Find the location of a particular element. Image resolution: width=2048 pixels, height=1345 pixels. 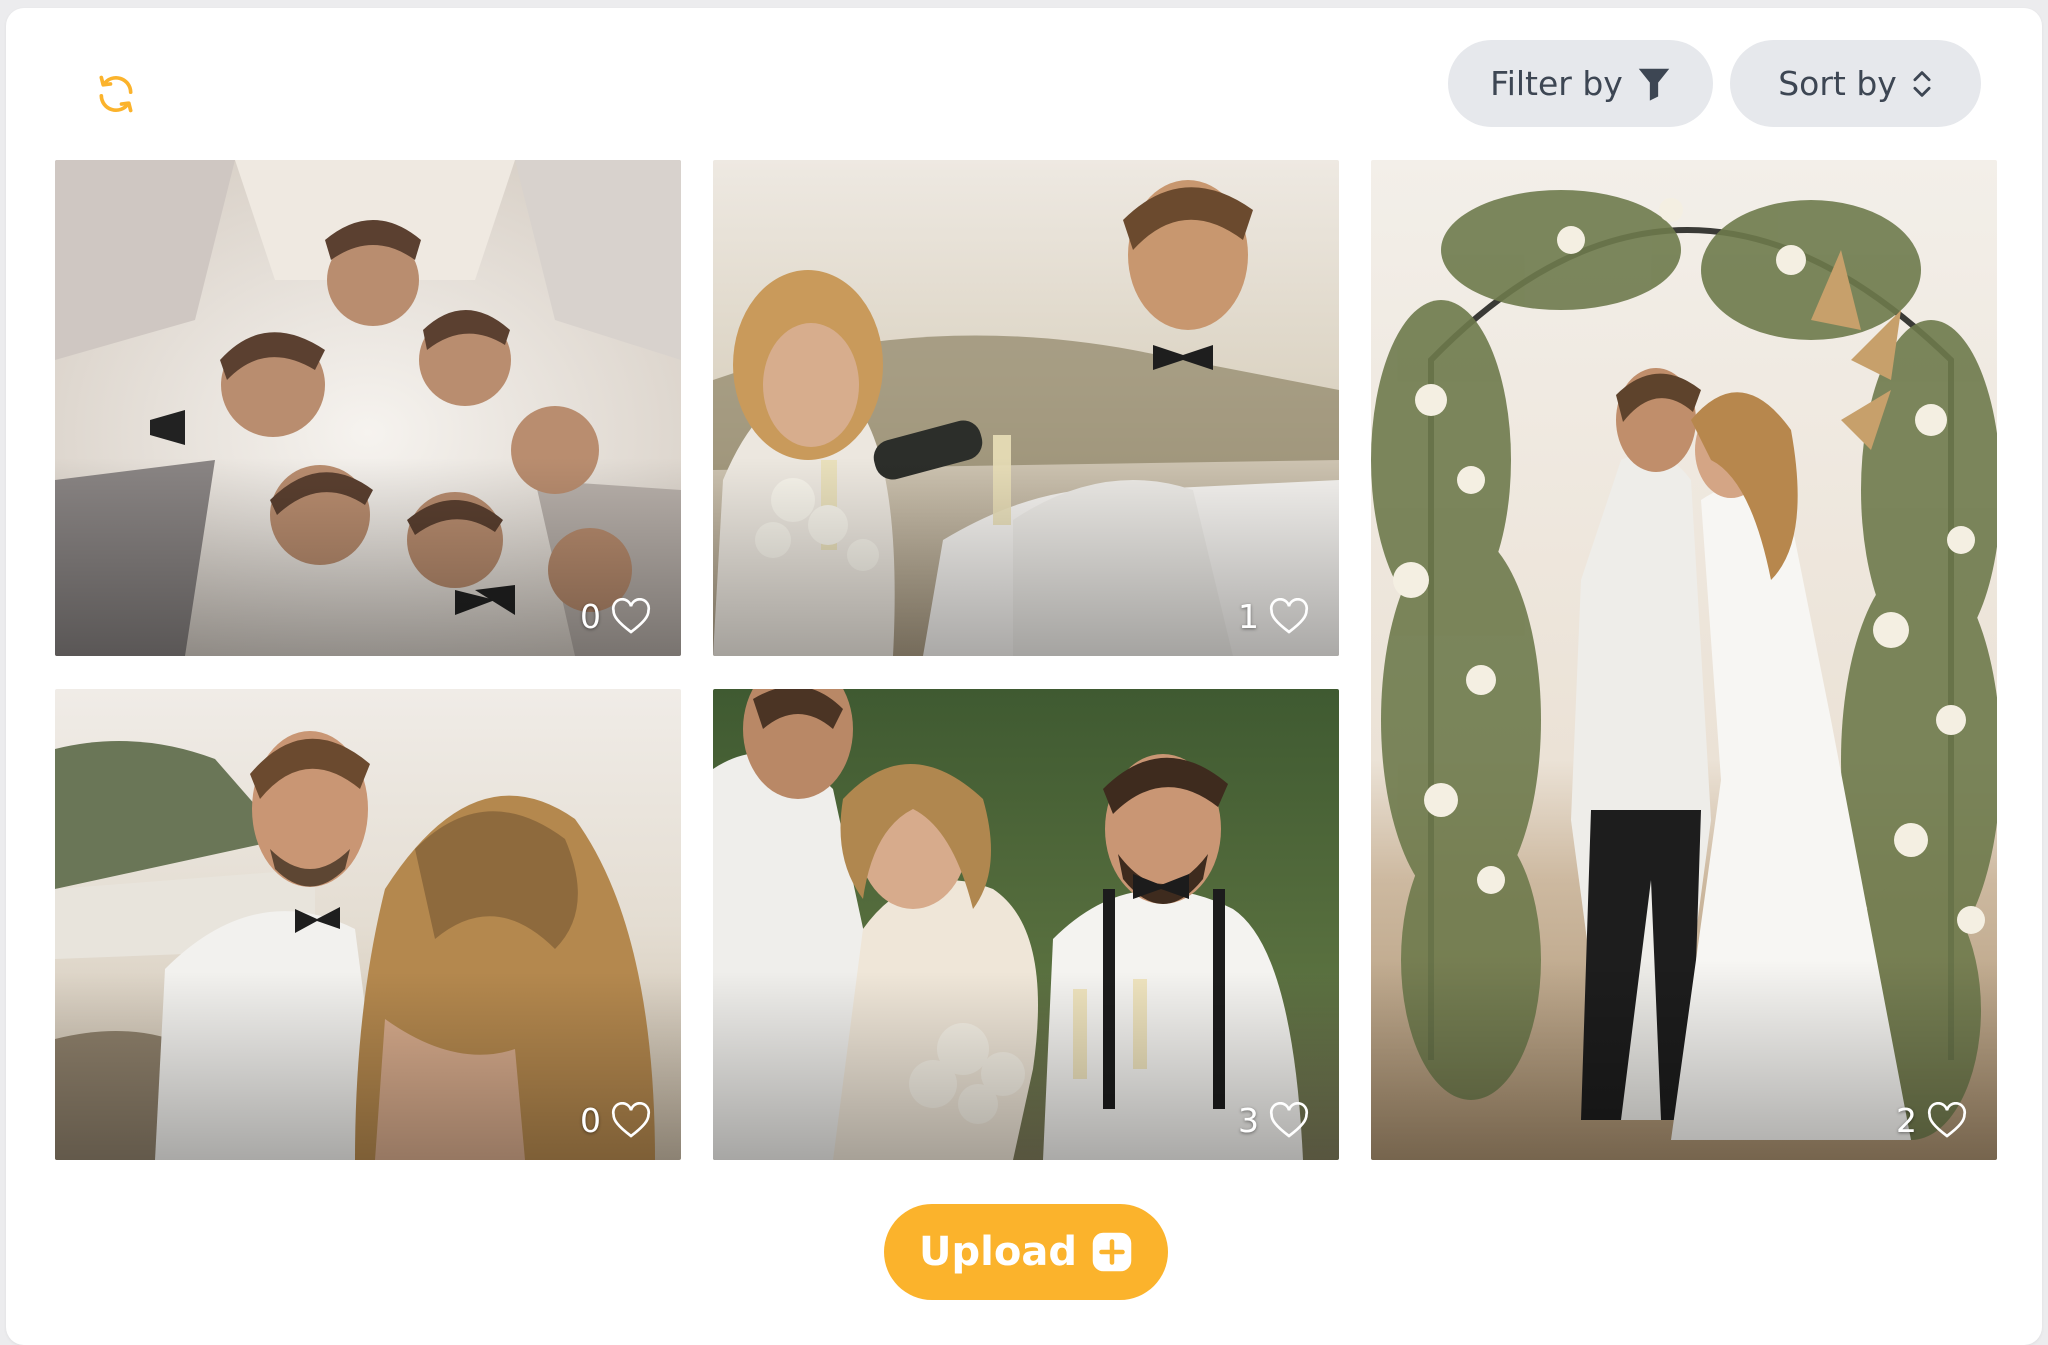

like-count: 1 is located at coordinates (1248, 616).